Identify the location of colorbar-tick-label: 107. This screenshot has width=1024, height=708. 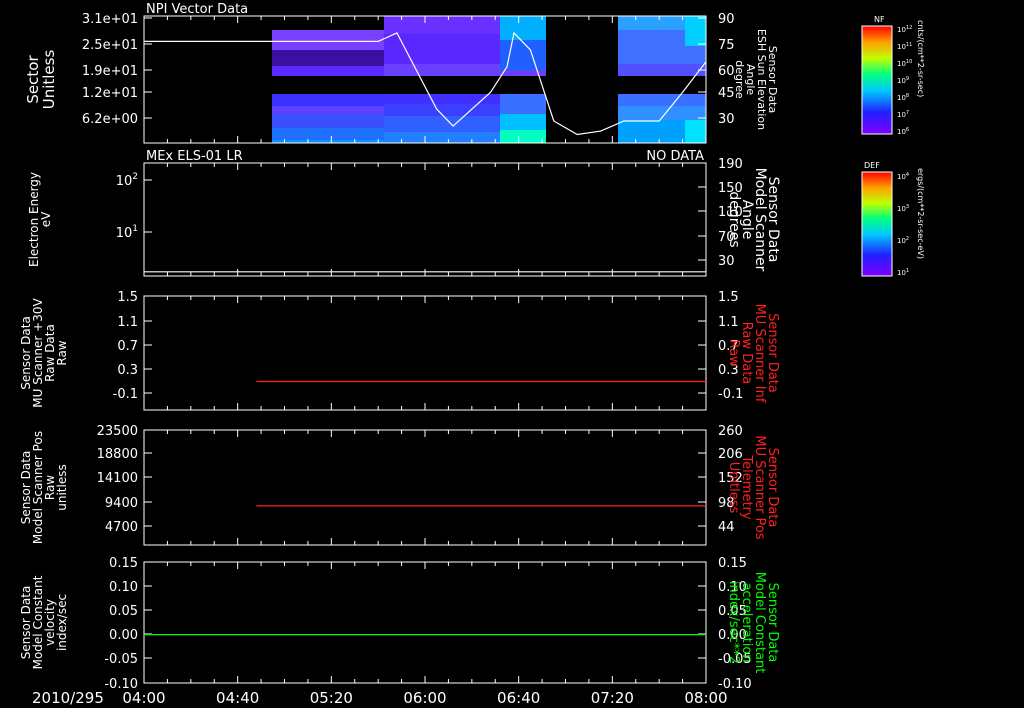
(903, 114).